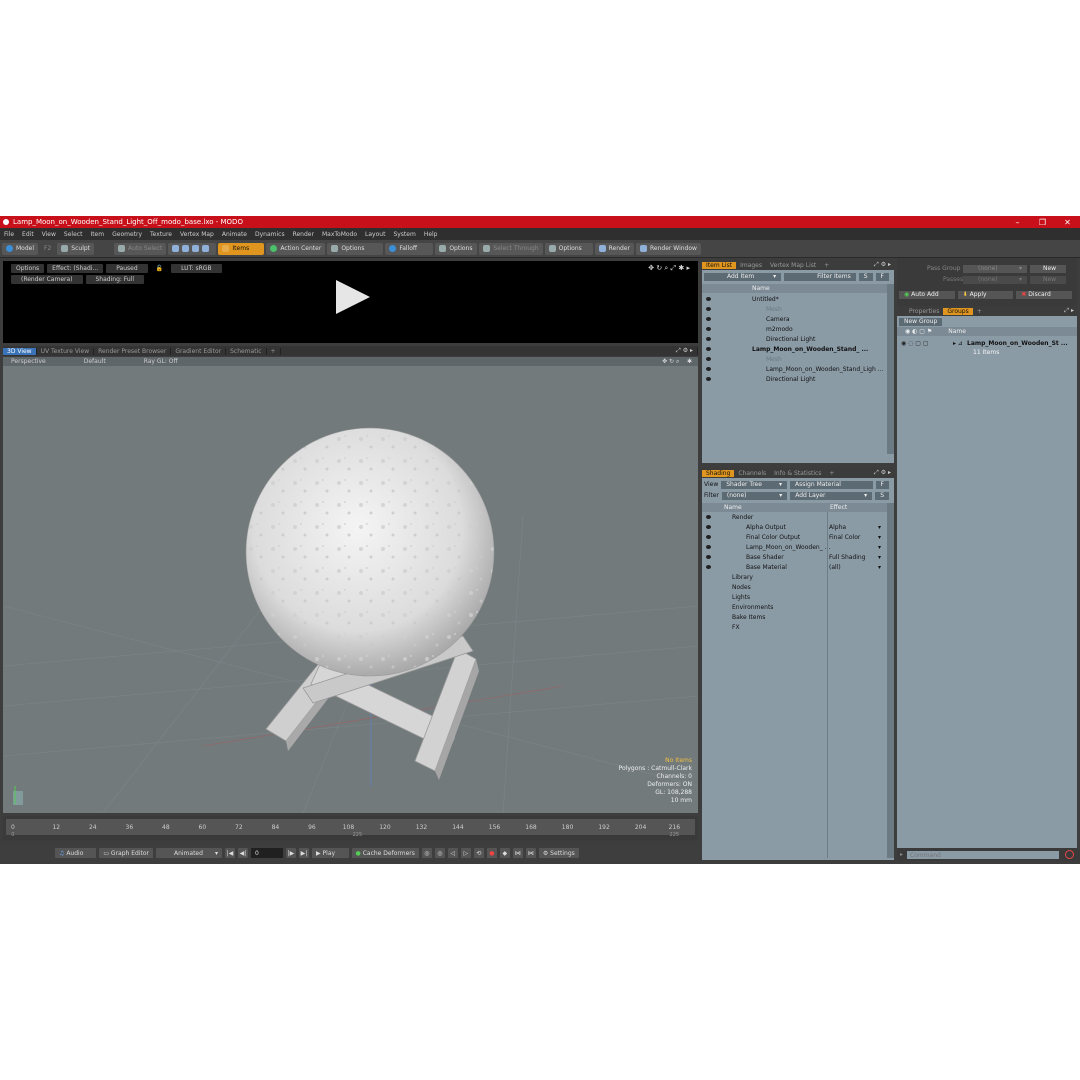 The height and width of the screenshot is (1080, 1080). I want to click on shader-tree-row: FX, so click(798, 627).